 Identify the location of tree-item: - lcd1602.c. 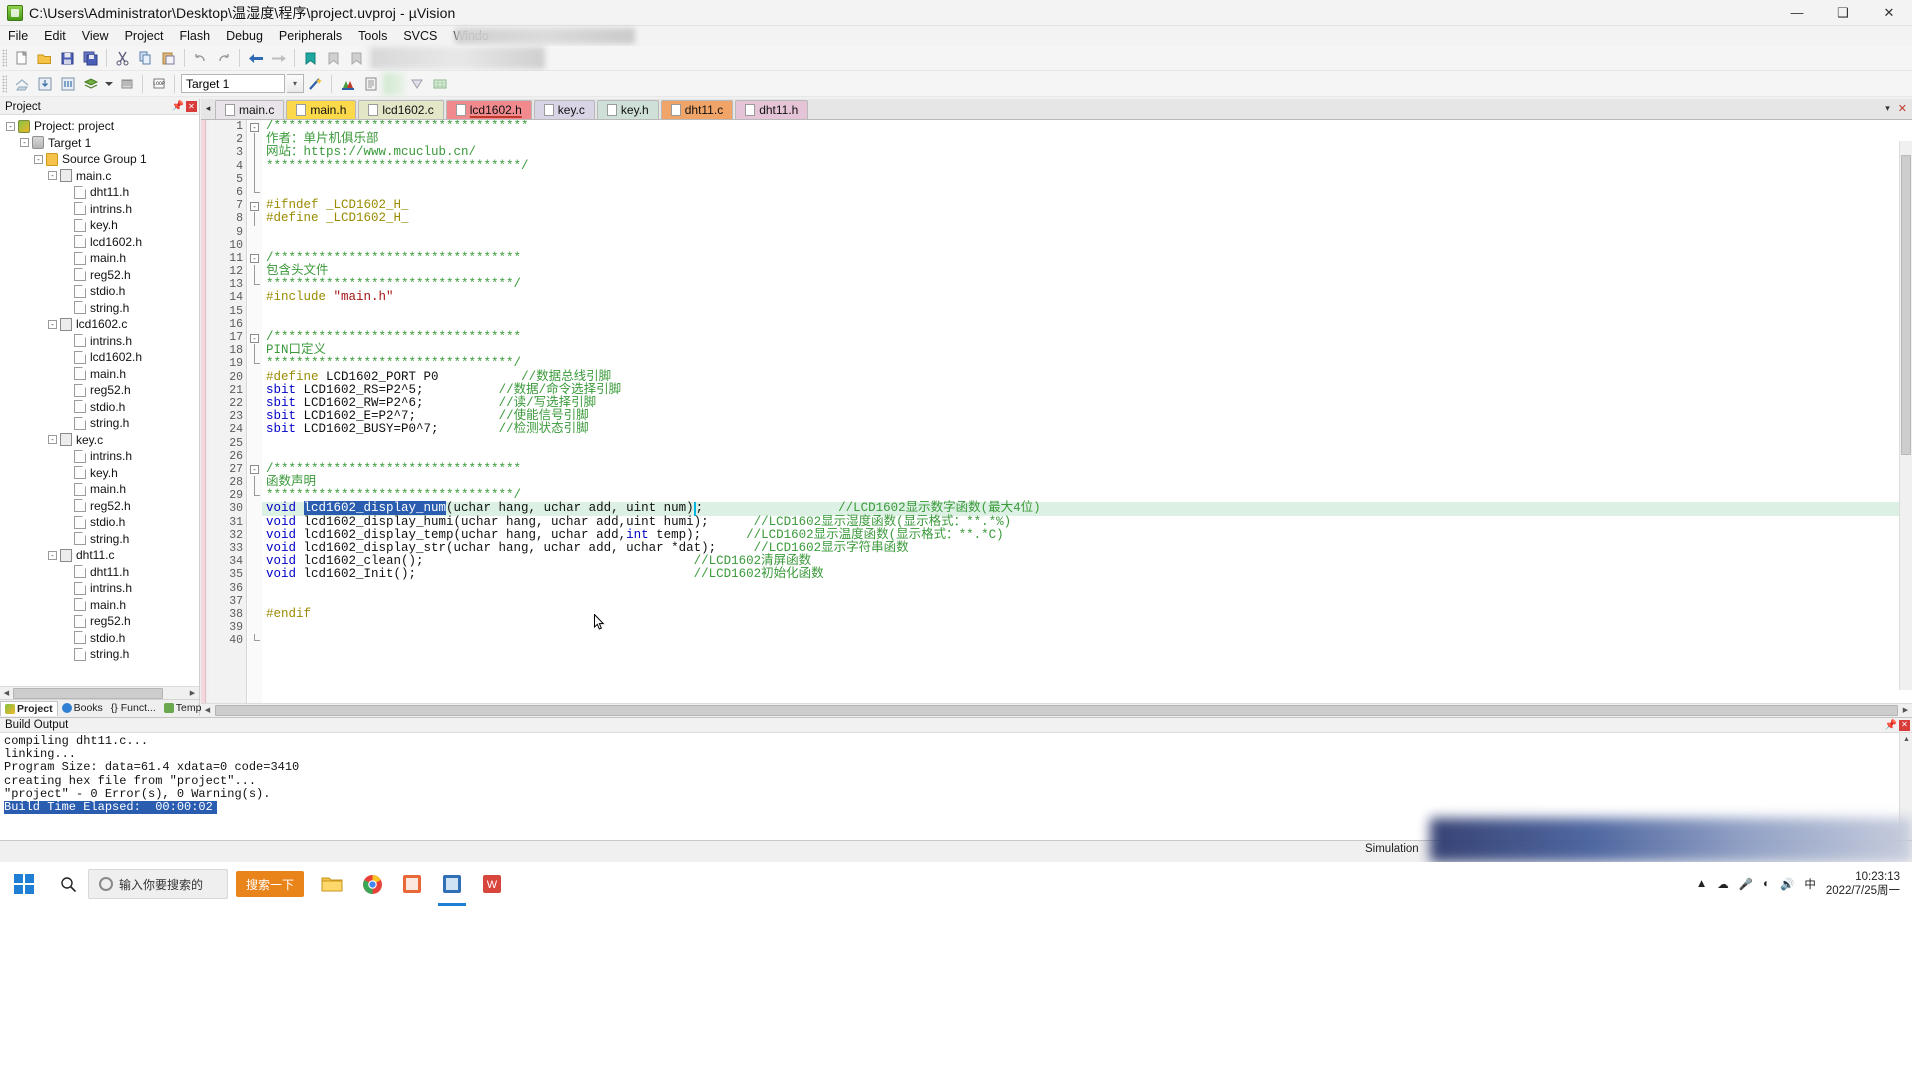
(99, 324).